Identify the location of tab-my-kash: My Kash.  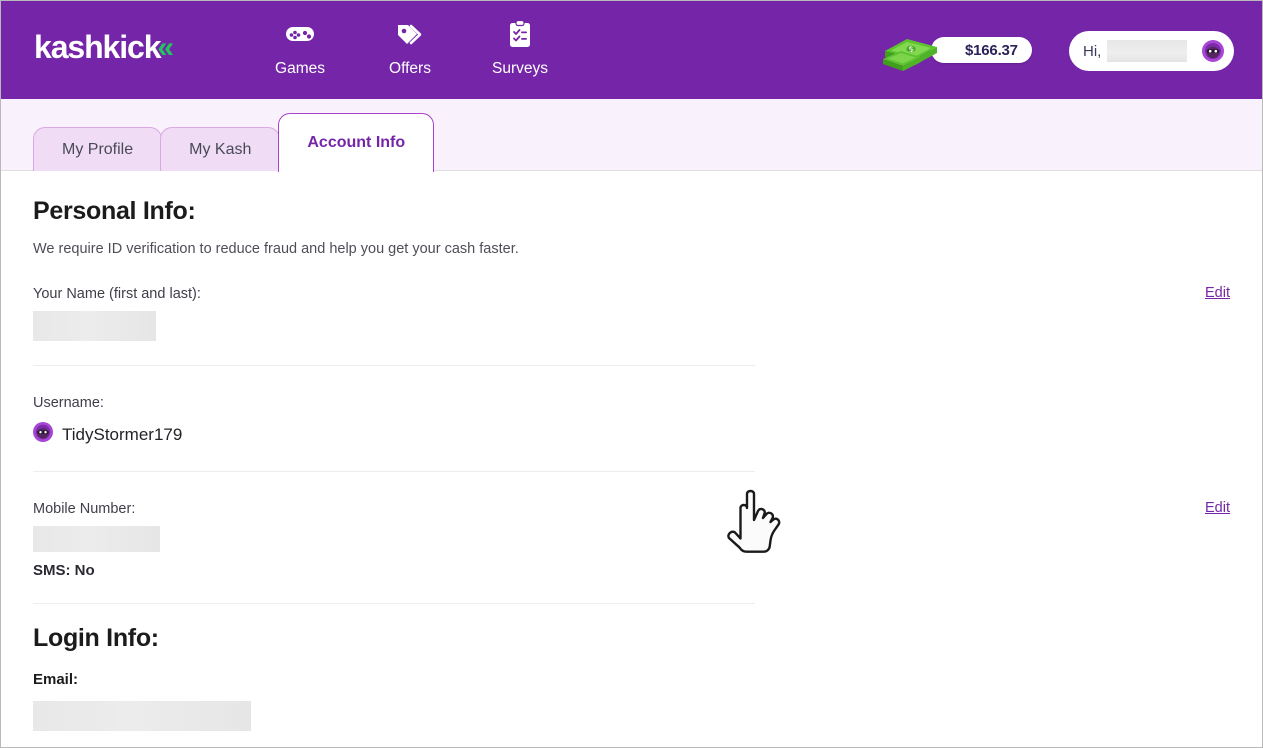
(220, 149).